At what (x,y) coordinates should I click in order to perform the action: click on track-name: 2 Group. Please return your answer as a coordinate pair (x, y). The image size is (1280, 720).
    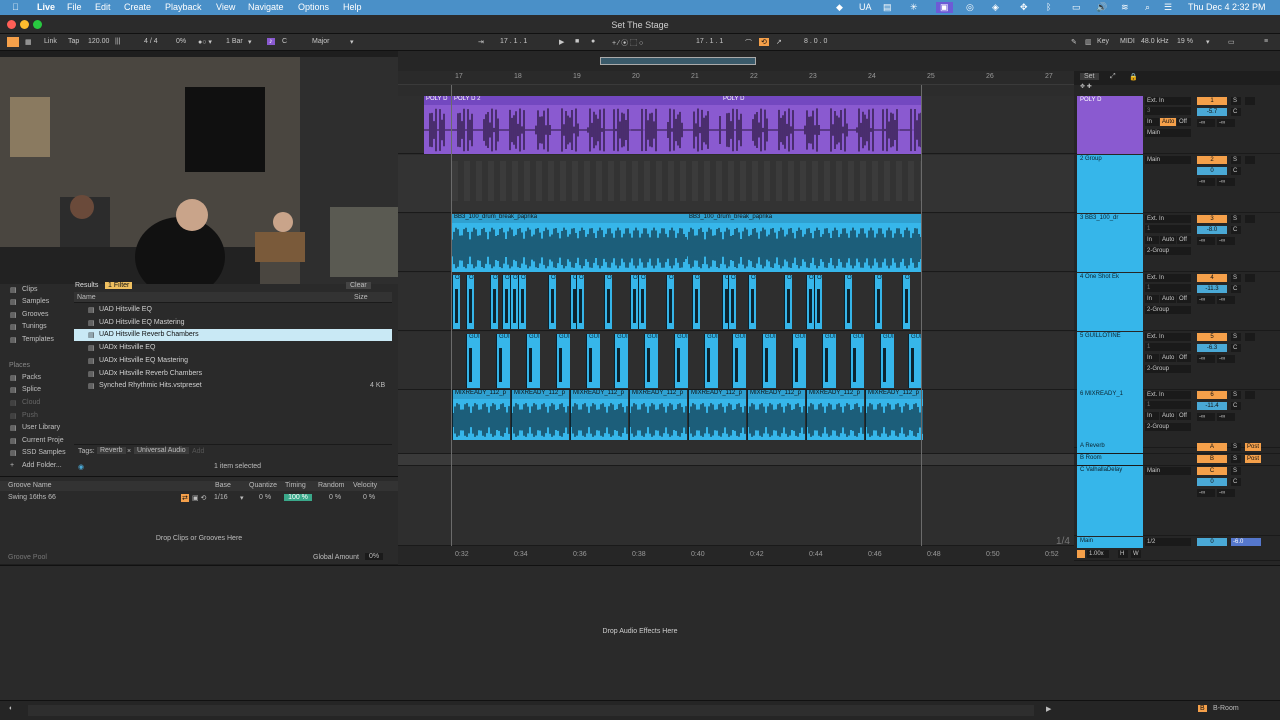
    Looking at the image, I should click on (1110, 184).